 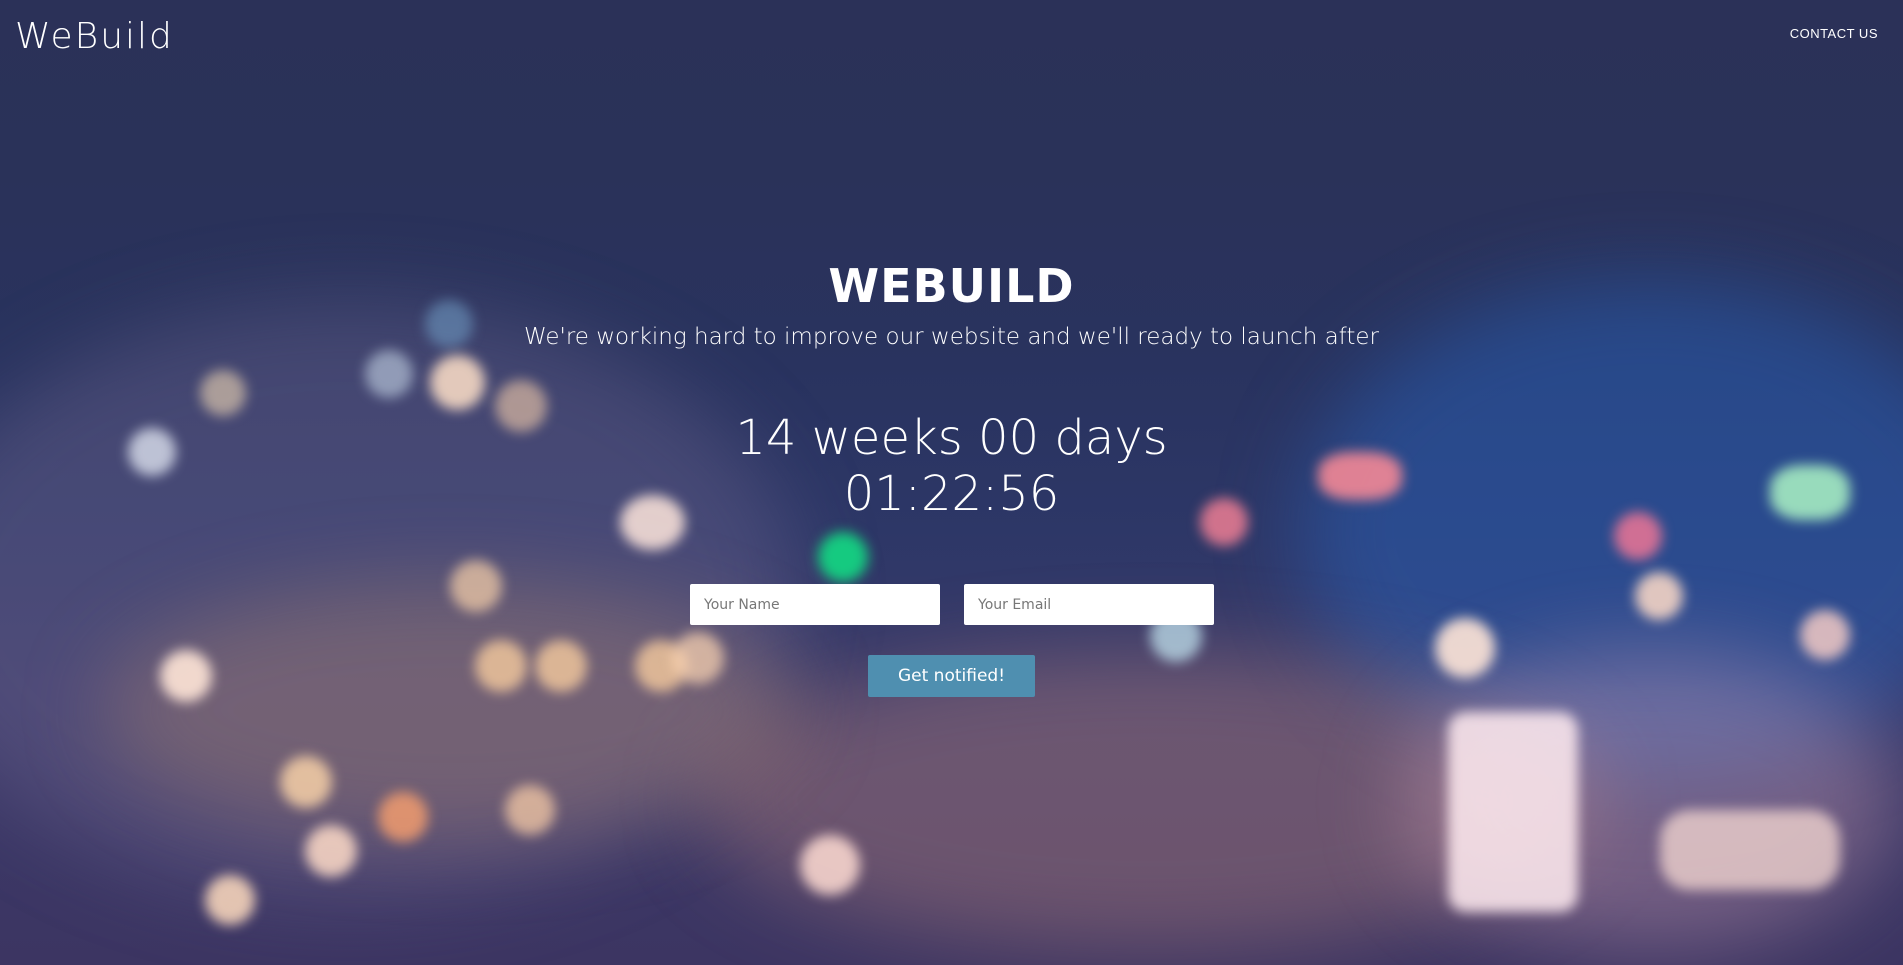 I want to click on countdown-clock: 01:22:56, so click(x=951, y=494).